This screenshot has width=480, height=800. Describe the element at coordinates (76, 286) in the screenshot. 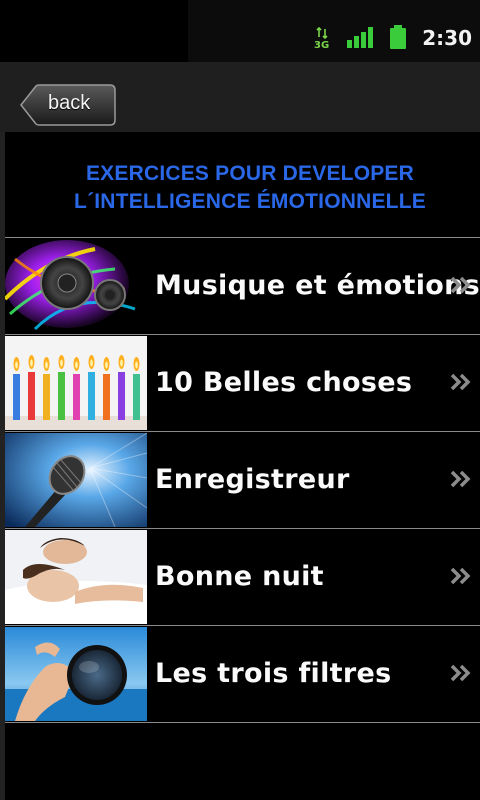

I see `speaker-image` at that location.